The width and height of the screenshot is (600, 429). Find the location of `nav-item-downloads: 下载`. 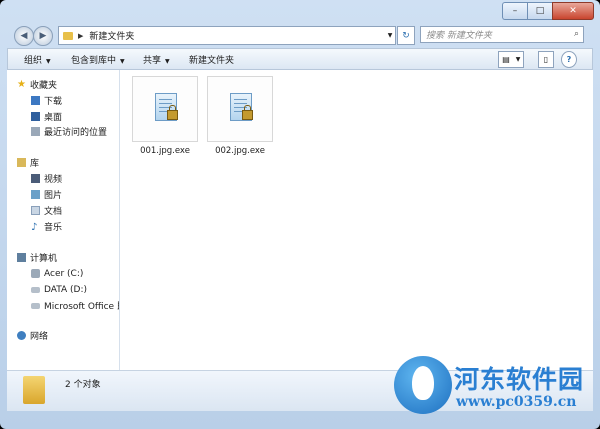

nav-item-downloads: 下载 is located at coordinates (46, 100).